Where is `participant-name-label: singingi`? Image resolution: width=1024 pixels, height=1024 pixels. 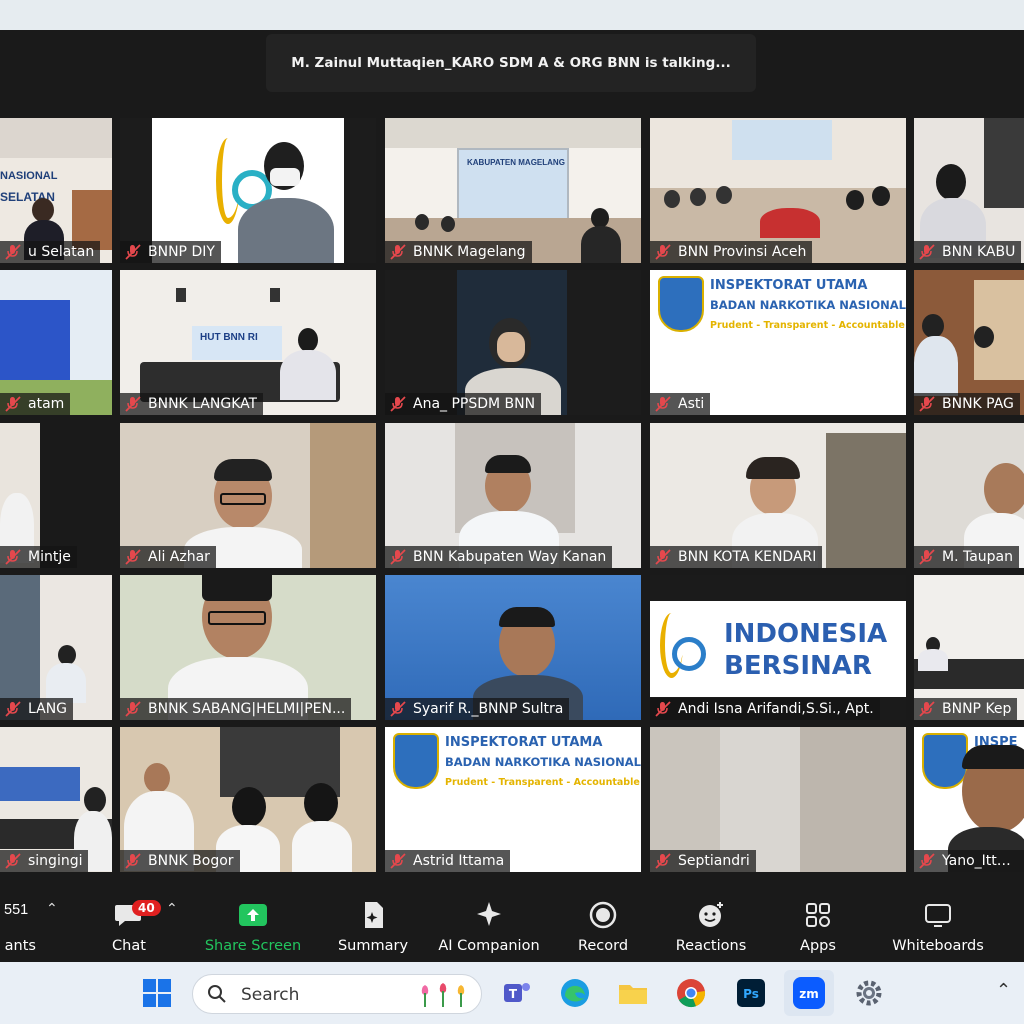
participant-name-label: singingi is located at coordinates (44, 861).